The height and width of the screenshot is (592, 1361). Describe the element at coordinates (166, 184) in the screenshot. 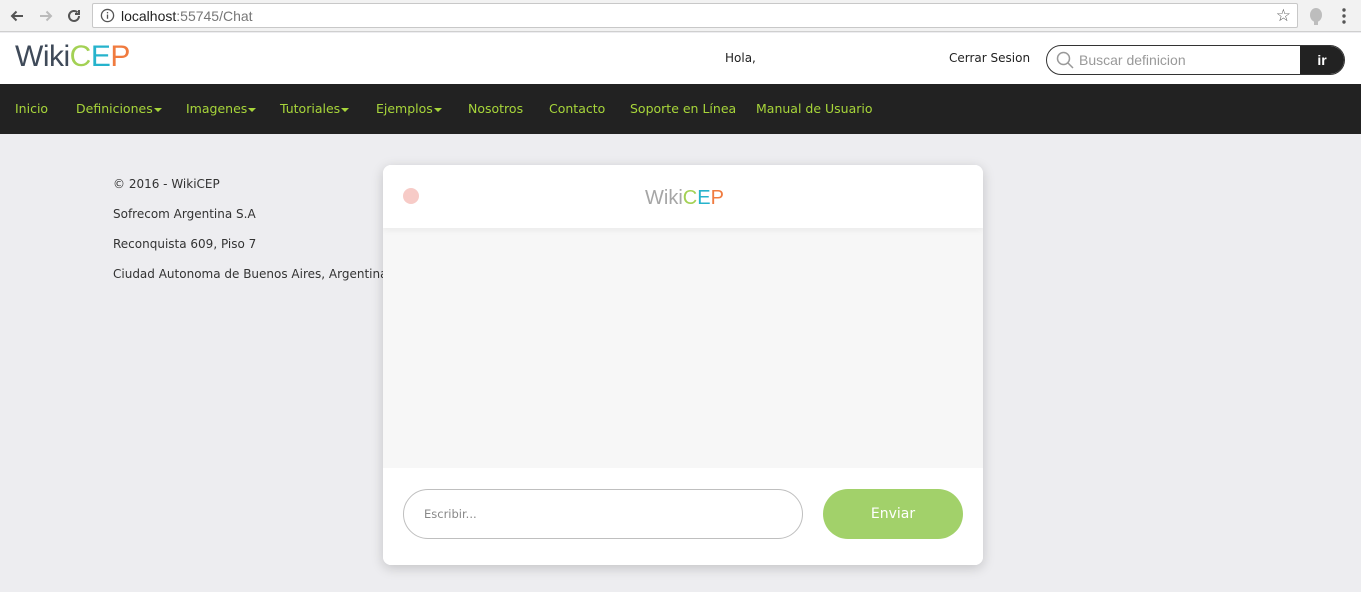

I see `copyright-text: © 2016 - WikiCEP` at that location.